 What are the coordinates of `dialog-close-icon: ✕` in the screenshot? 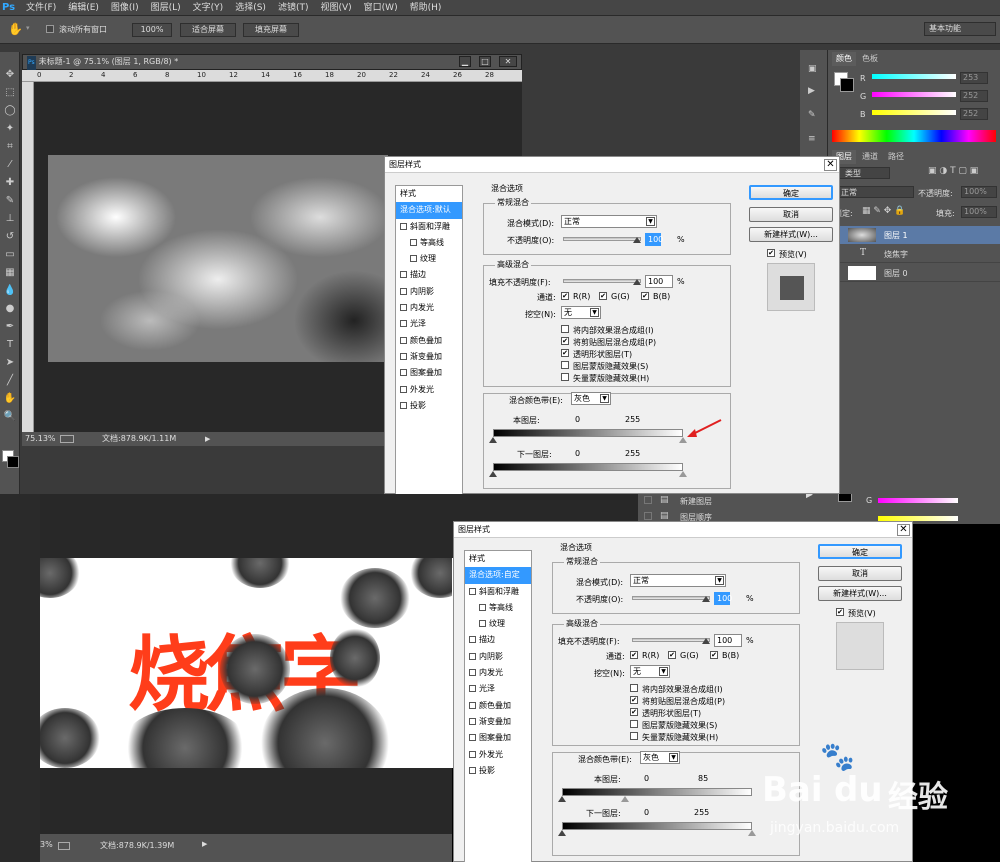 It's located at (903, 530).